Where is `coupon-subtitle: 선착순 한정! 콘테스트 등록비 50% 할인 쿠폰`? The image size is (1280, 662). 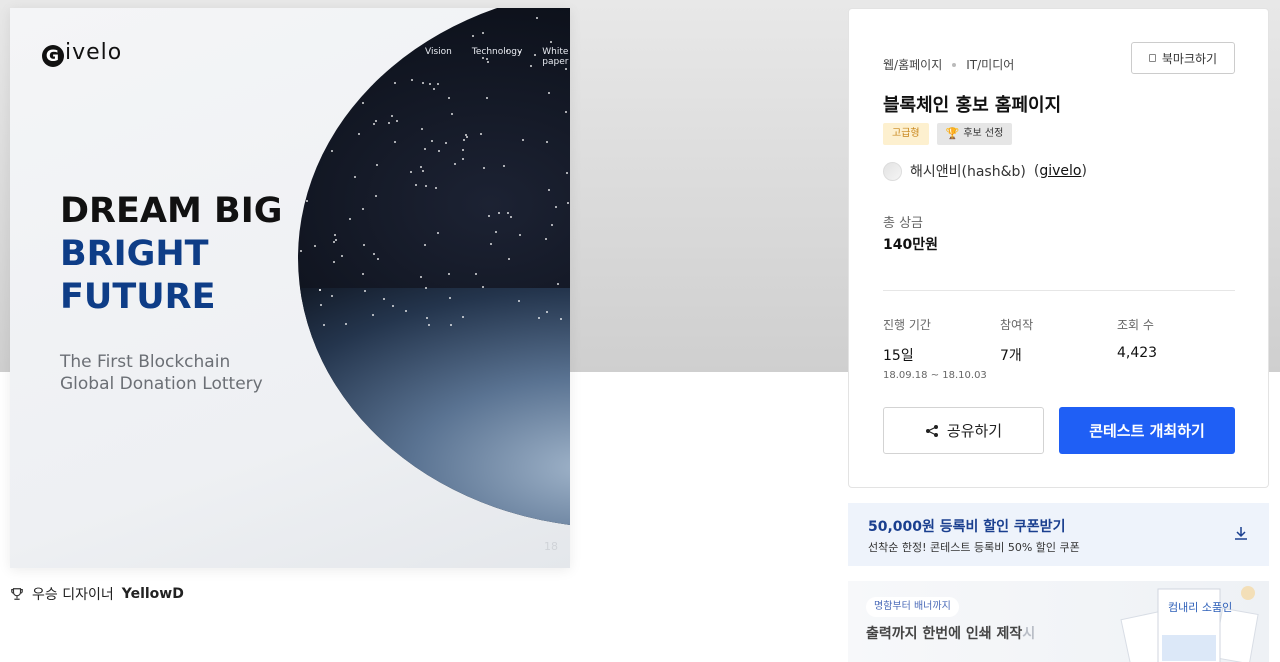
coupon-subtitle: 선착순 한정! 콘테스트 등록비 50% 할인 쿠폰 is located at coordinates (974, 547).